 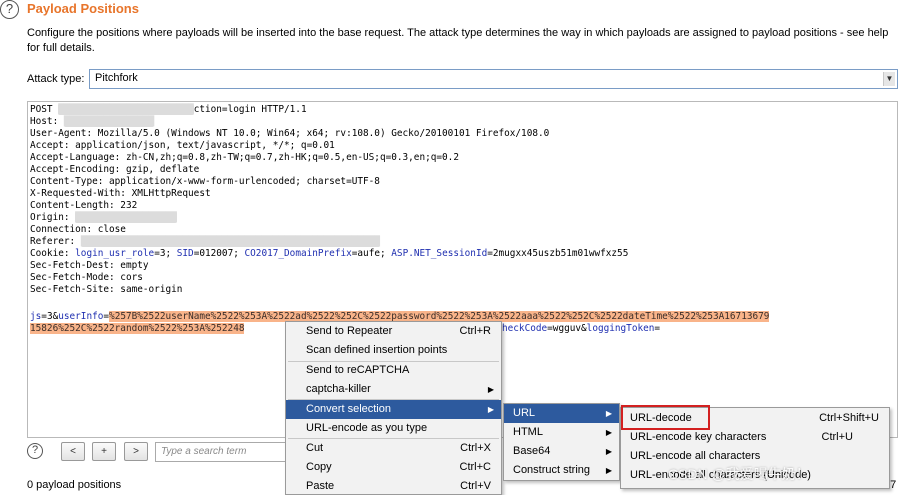 I want to click on attack-type-value: Pitchfork, so click(x=116, y=78).